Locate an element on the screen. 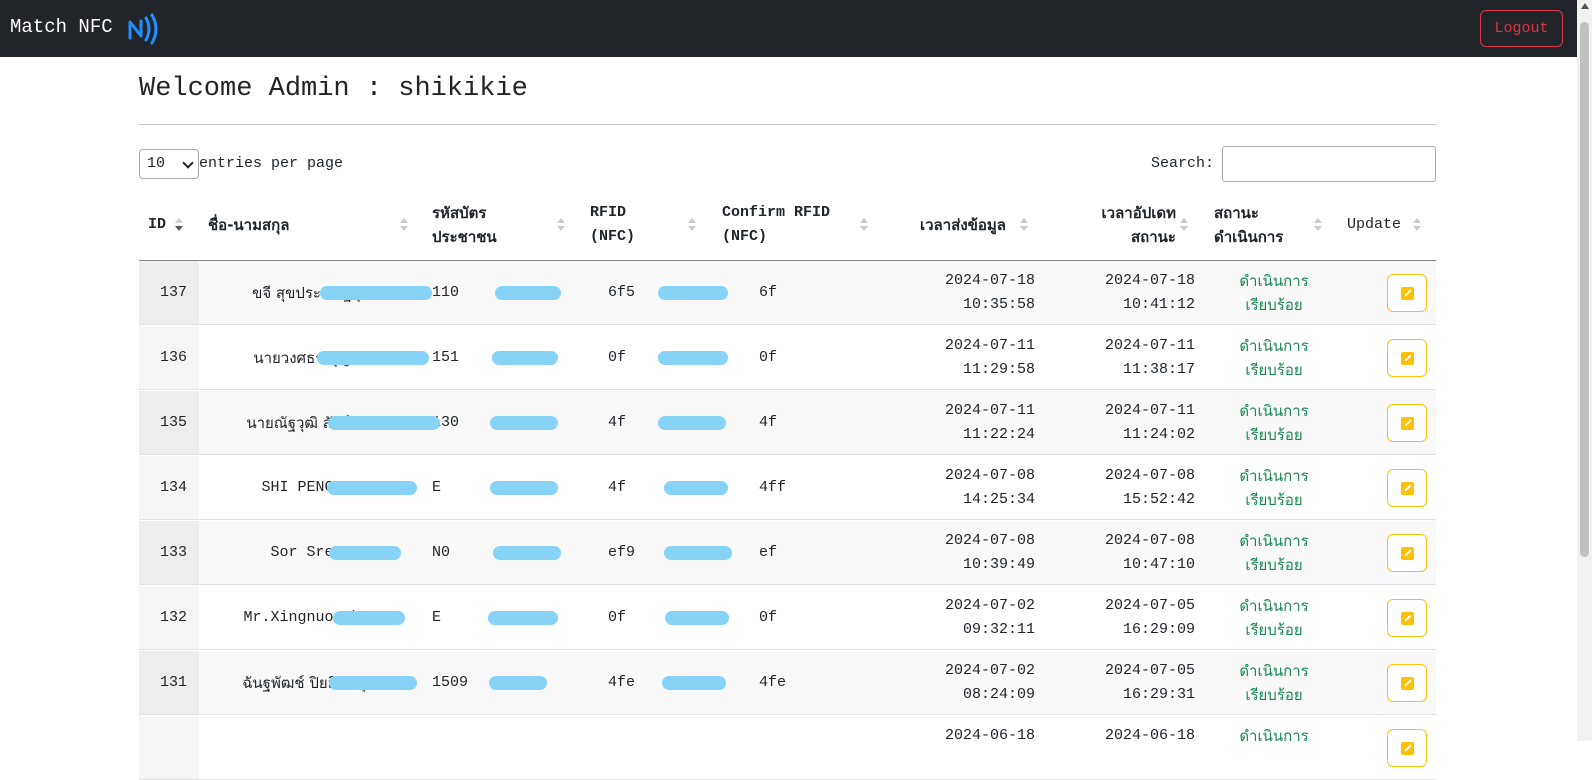 Image resolution: width=1592 pixels, height=780 pixels. th-confirm-rfid-label-1: Confirm RFID is located at coordinates (776, 212).